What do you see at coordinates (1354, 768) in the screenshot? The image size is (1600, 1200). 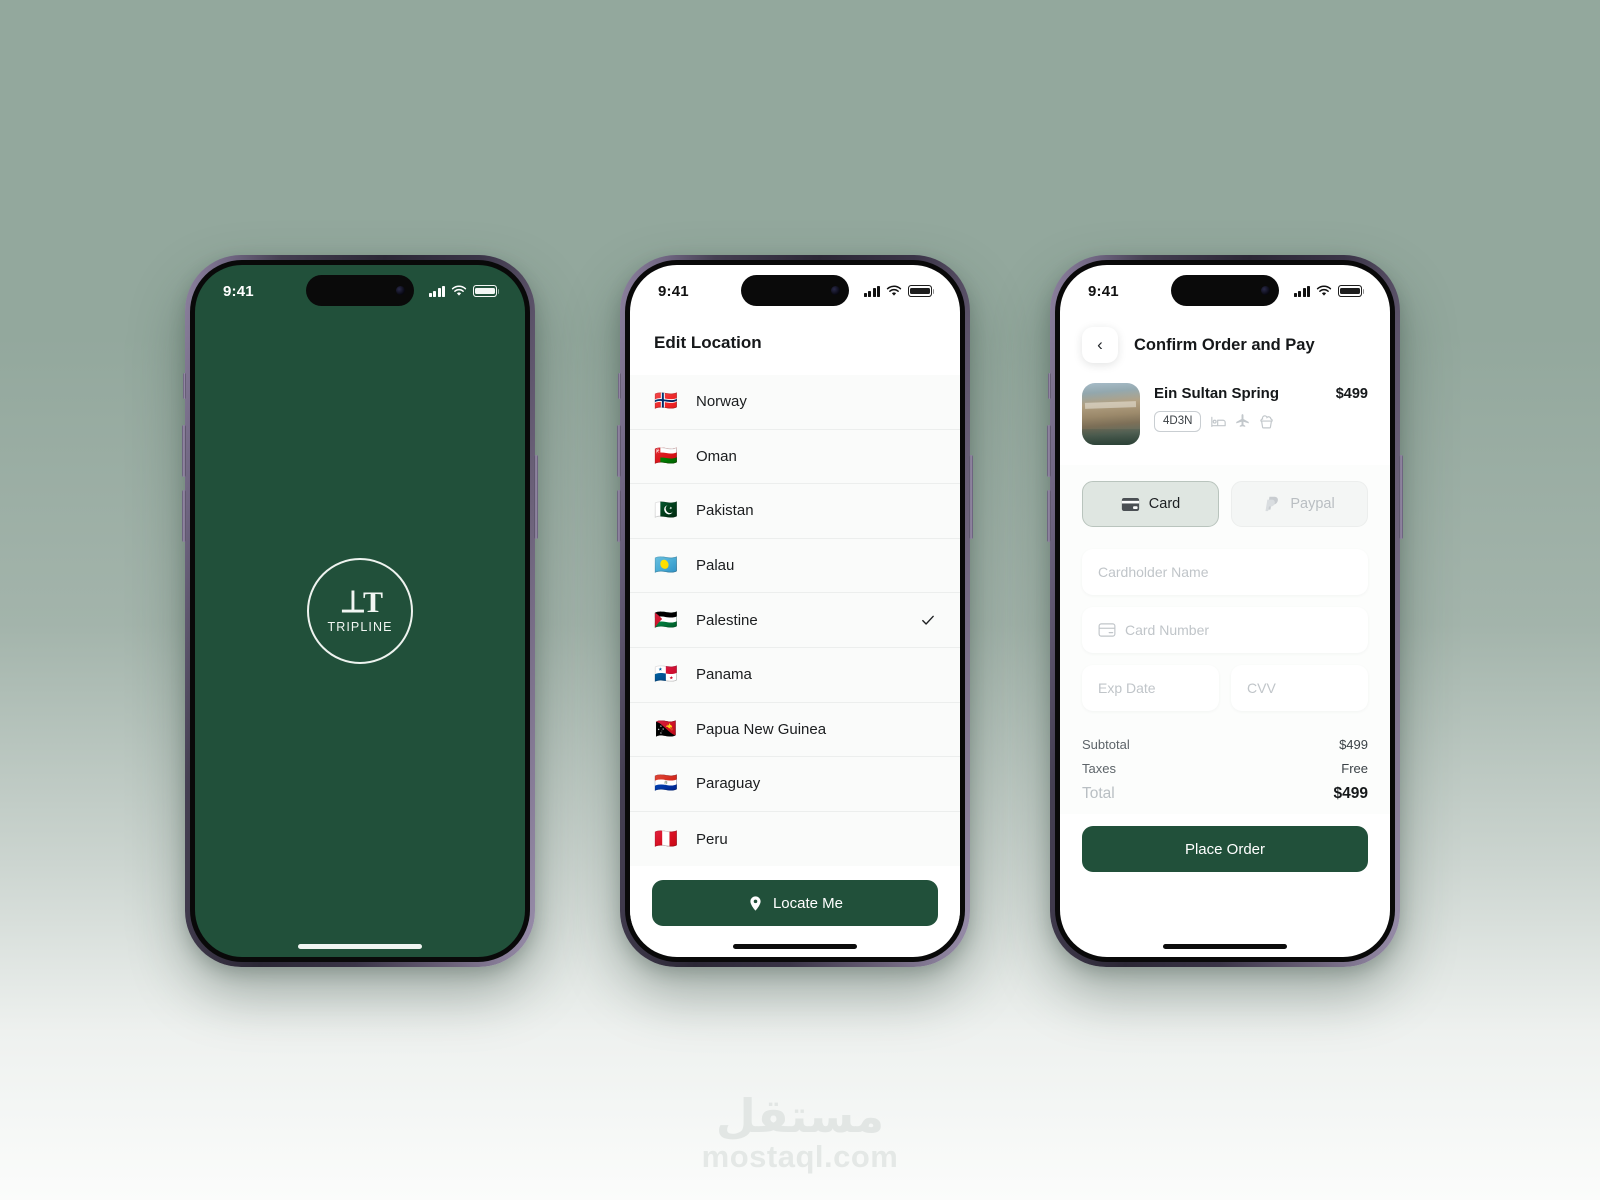 I see `taxes-value: Free` at bounding box center [1354, 768].